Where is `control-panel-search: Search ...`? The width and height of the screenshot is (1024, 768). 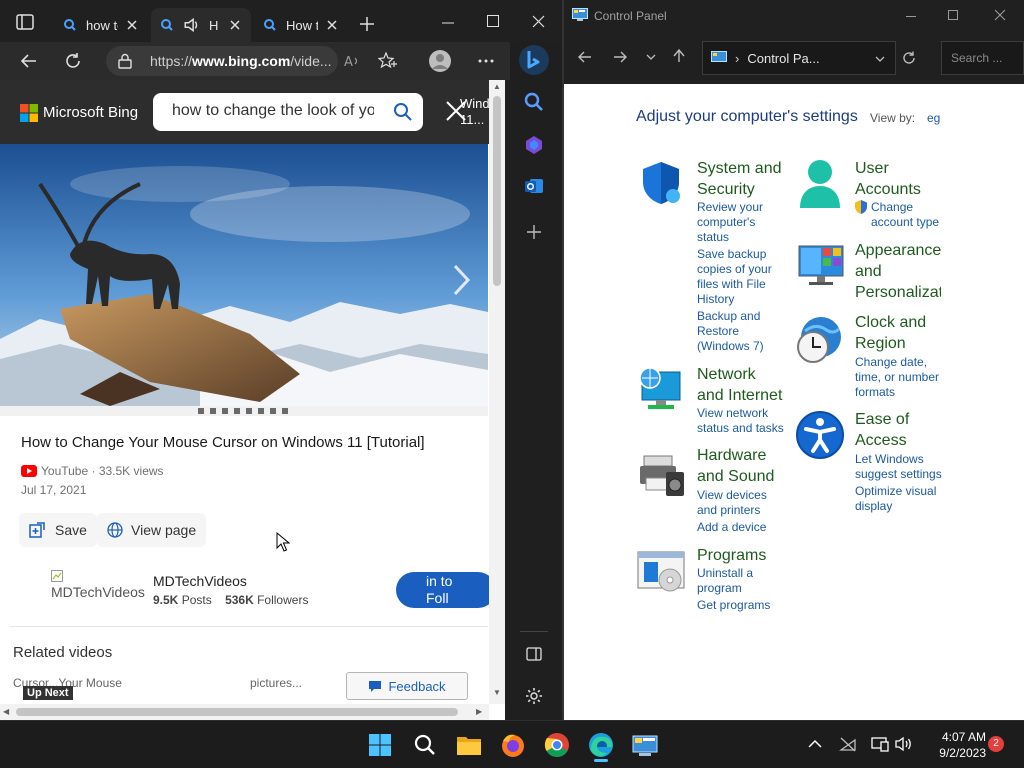 control-panel-search: Search ... is located at coordinates (982, 58).